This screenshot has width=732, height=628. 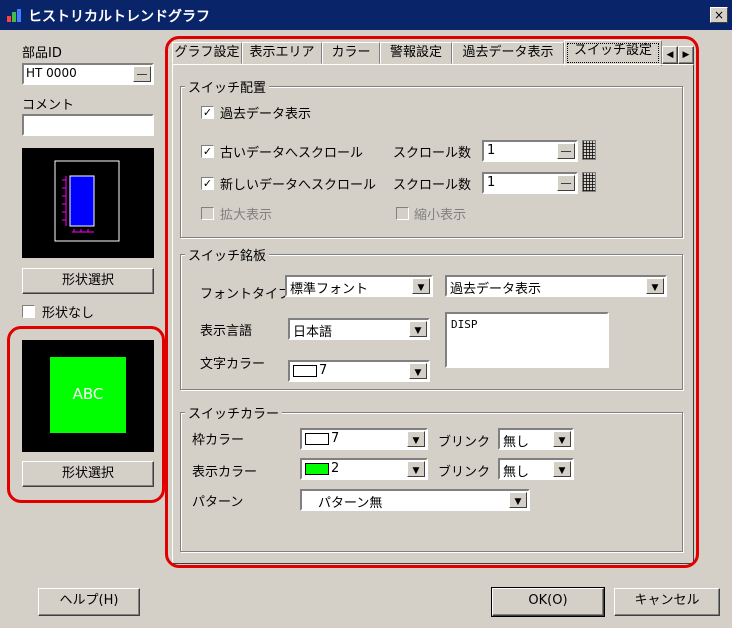 What do you see at coordinates (48, 105) in the screenshot?
I see `comment-label: コメント` at bounding box center [48, 105].